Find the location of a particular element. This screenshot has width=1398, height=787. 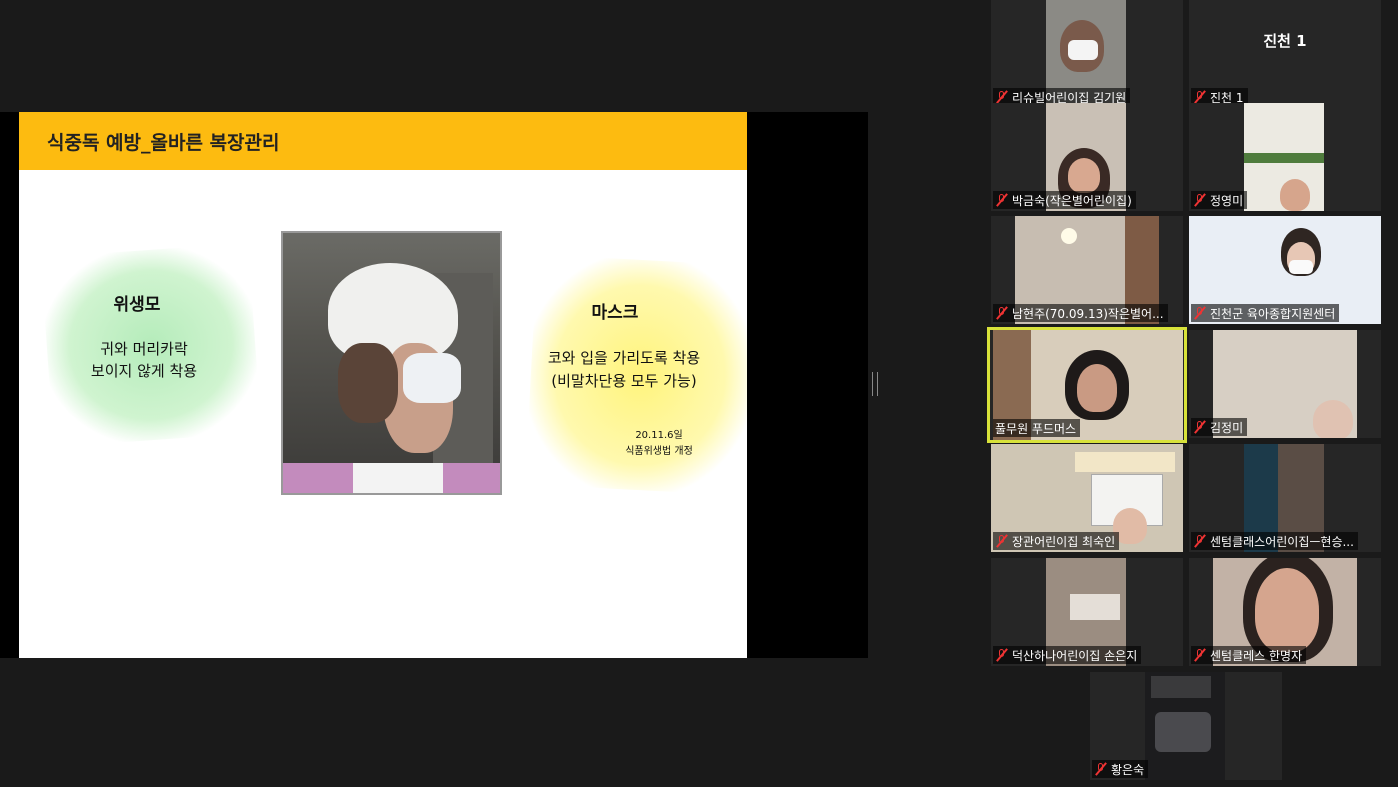

participant-tile: 진천 1 진천 1 is located at coordinates (1285, 54).